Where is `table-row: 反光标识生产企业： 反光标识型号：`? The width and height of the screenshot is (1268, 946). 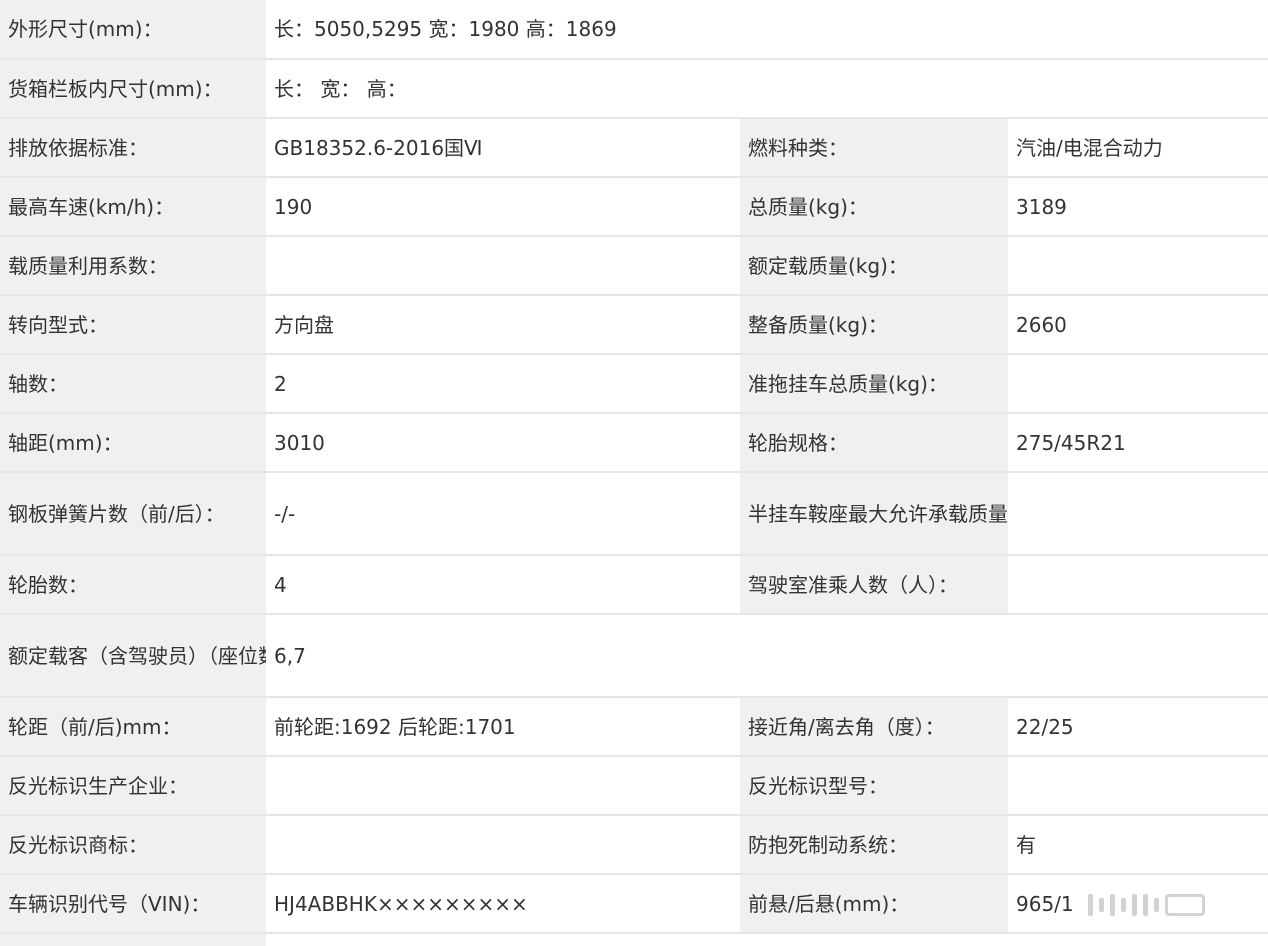
table-row: 反光标识生产企业： 反光标识型号： is located at coordinates (634, 786).